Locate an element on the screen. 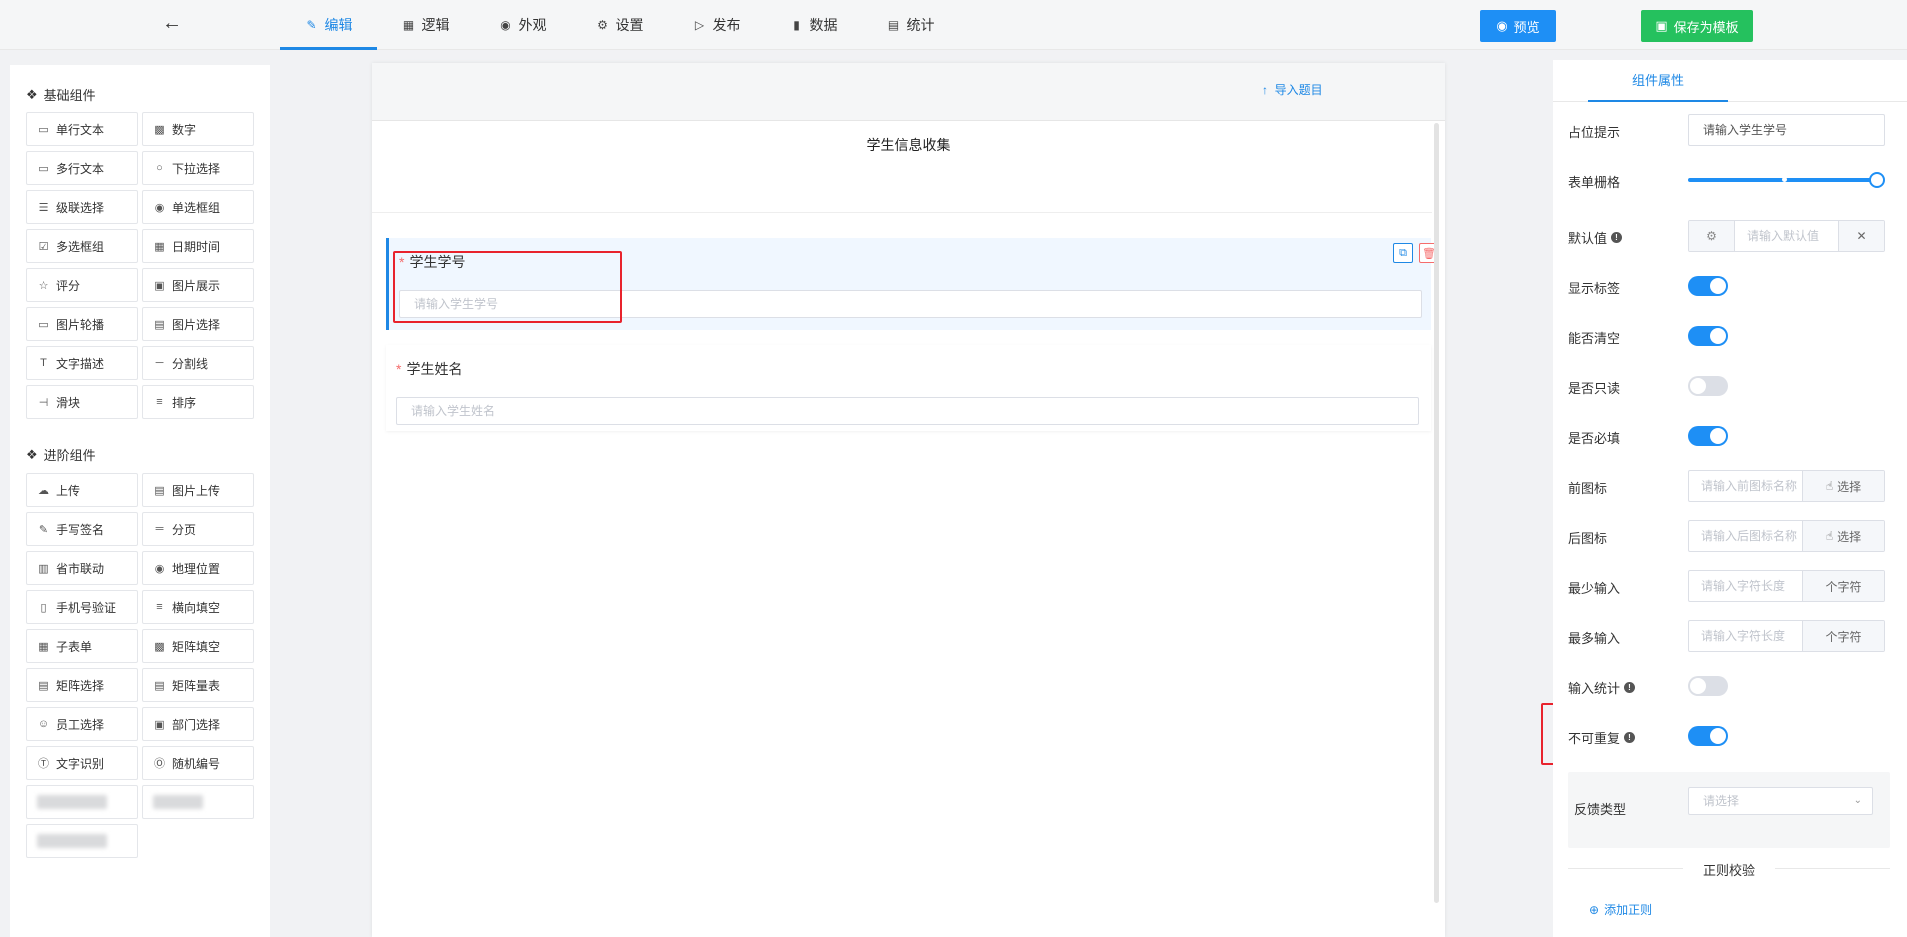  feedback-type-label: 反馈类型 is located at coordinates (1600, 809).